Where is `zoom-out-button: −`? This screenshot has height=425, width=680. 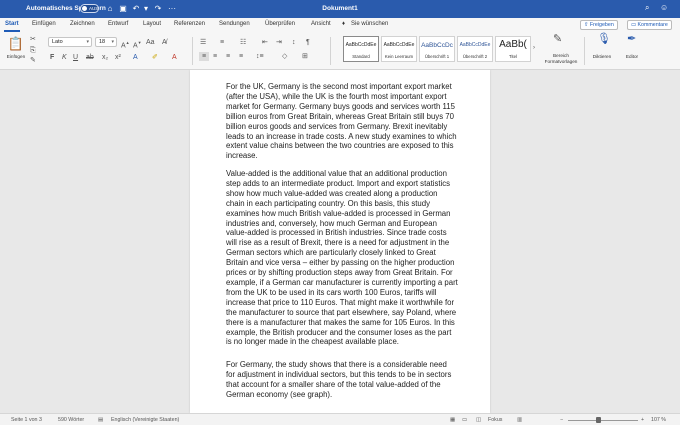
zoom-out-button: − is located at coordinates (561, 420).